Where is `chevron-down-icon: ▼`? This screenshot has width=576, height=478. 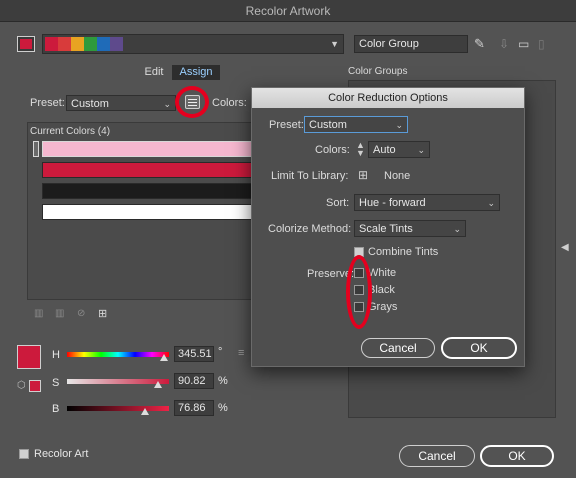
chevron-down-icon: ▼ is located at coordinates (334, 44).